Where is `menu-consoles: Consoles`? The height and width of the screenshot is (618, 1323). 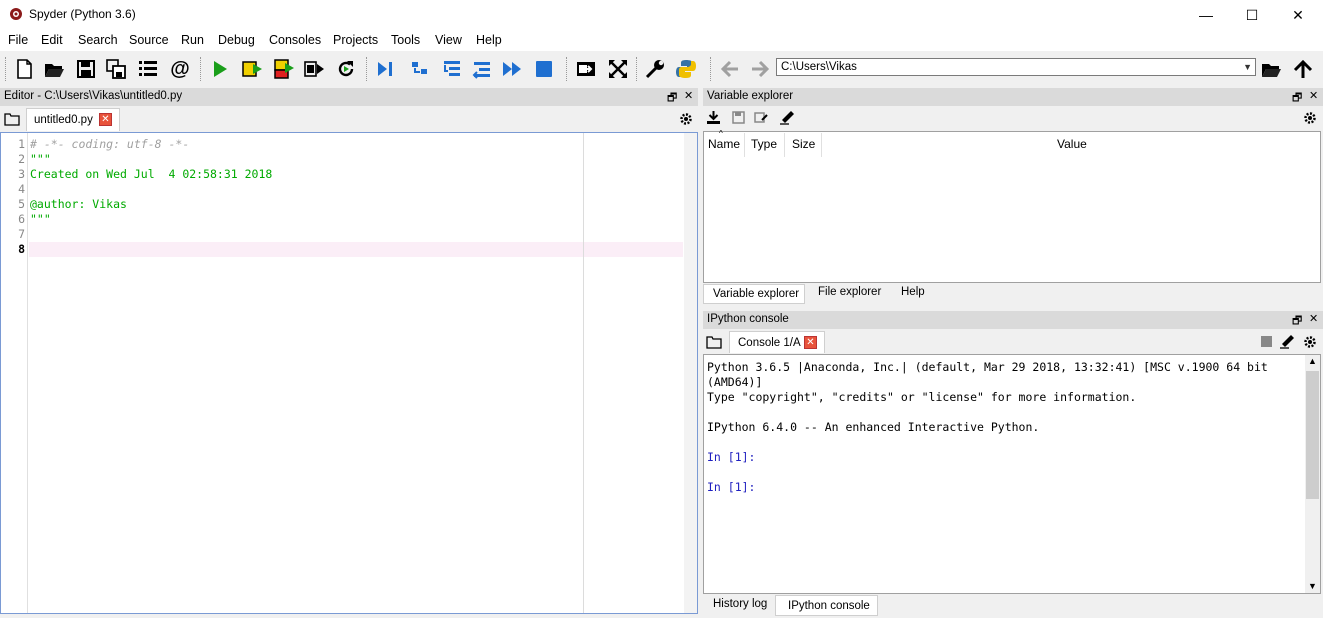 menu-consoles: Consoles is located at coordinates (295, 40).